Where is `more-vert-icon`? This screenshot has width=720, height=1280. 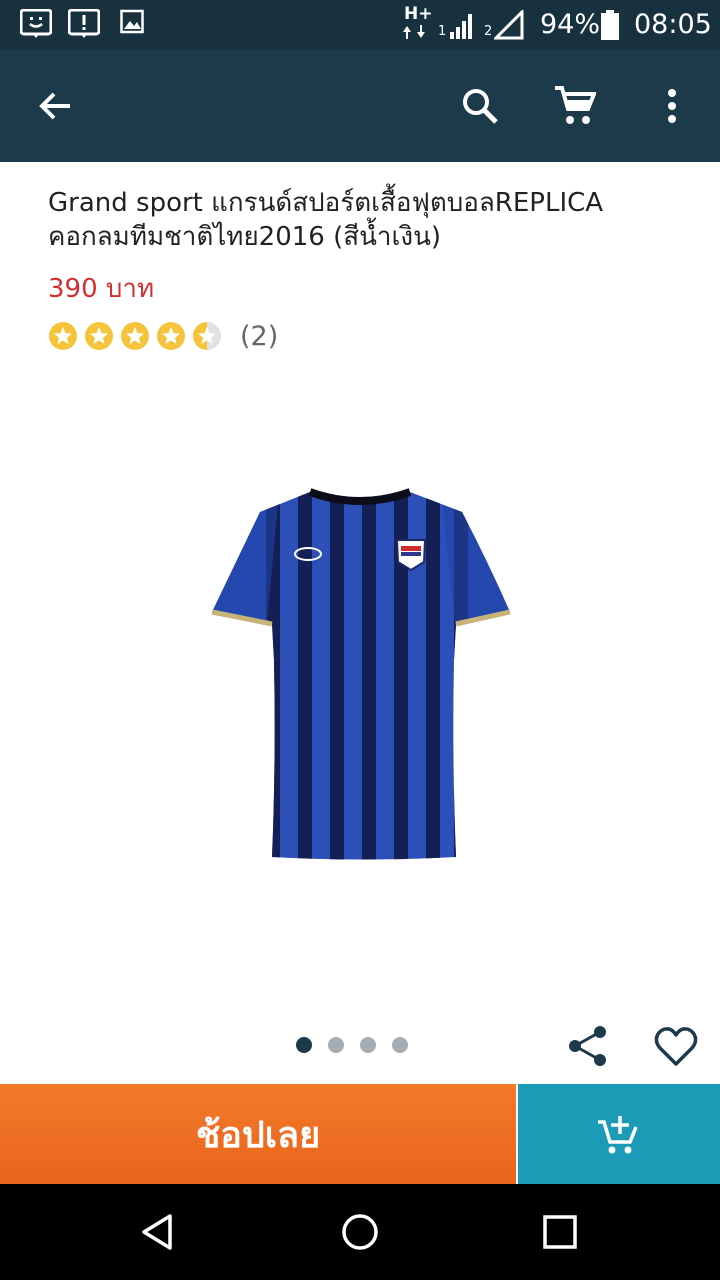 more-vert-icon is located at coordinates (672, 106).